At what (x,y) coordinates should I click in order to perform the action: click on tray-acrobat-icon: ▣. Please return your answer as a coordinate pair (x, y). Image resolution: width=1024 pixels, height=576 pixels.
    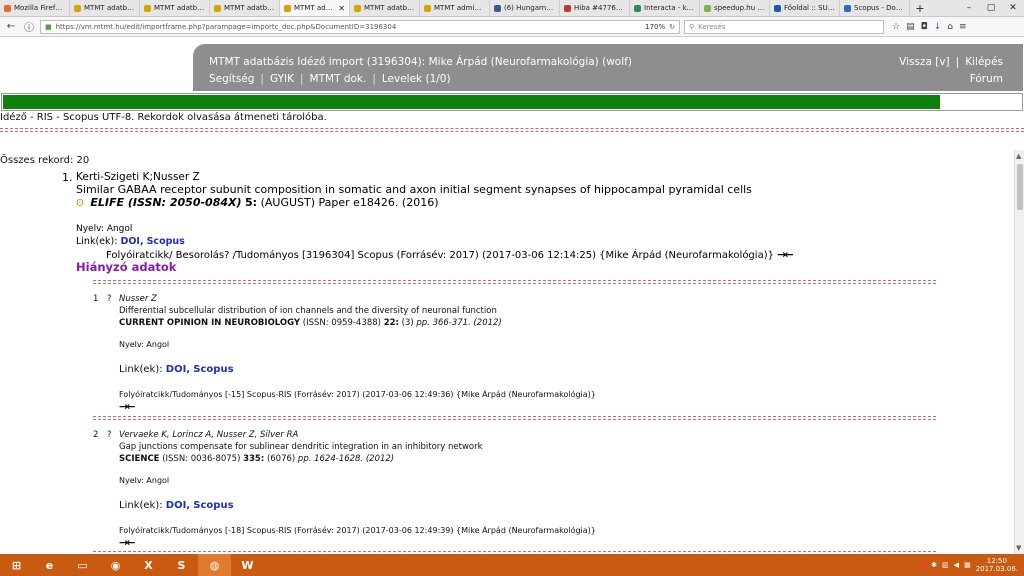
    Looking at the image, I should click on (923, 565).